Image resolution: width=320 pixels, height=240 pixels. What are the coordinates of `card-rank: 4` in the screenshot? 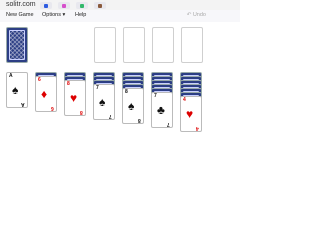 It's located at (184, 100).